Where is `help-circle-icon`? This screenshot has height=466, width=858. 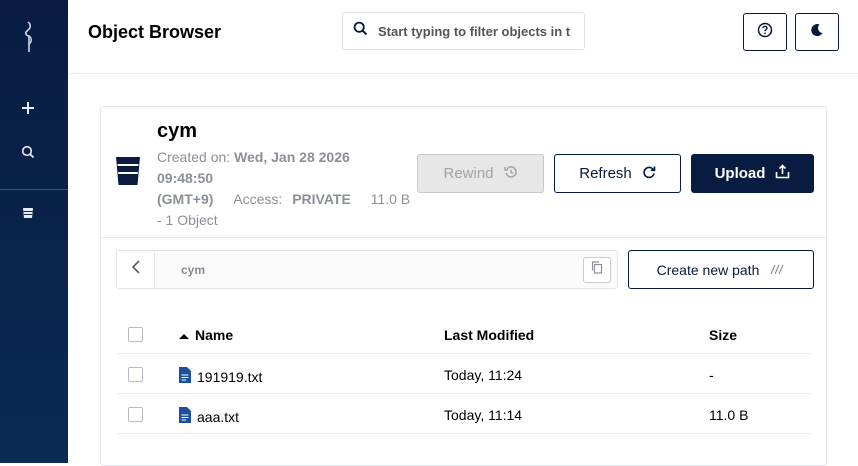
help-circle-icon is located at coordinates (765, 32).